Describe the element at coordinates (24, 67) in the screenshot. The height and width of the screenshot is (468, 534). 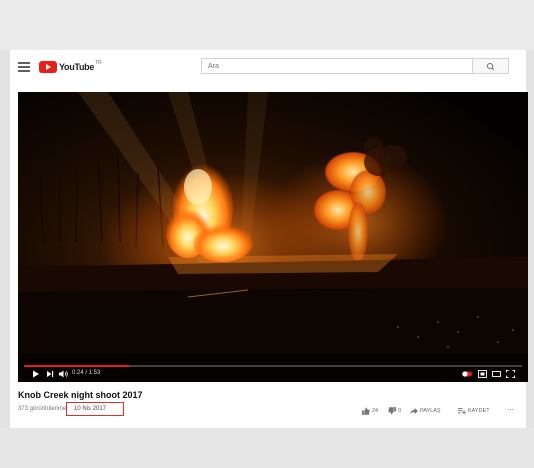
I see `menu-icon` at that location.